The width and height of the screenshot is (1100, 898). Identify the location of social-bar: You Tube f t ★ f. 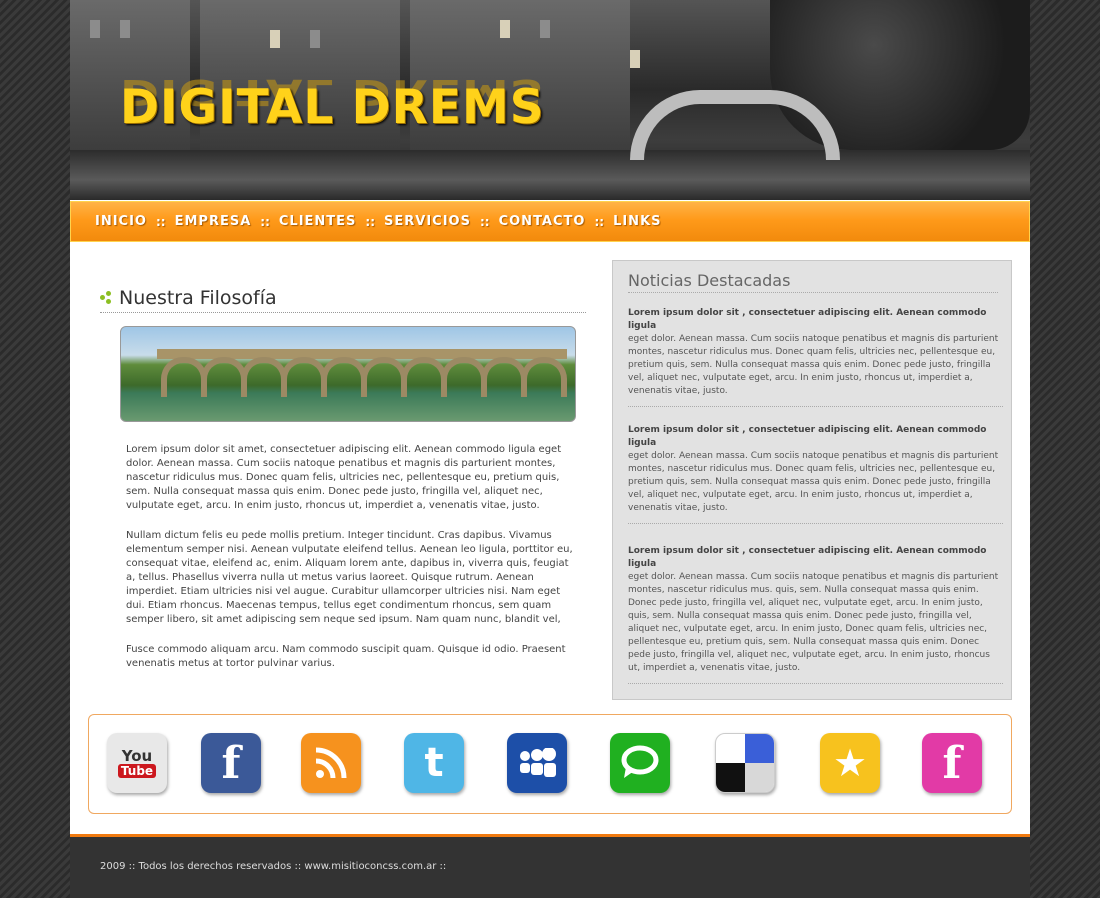
(550, 764).